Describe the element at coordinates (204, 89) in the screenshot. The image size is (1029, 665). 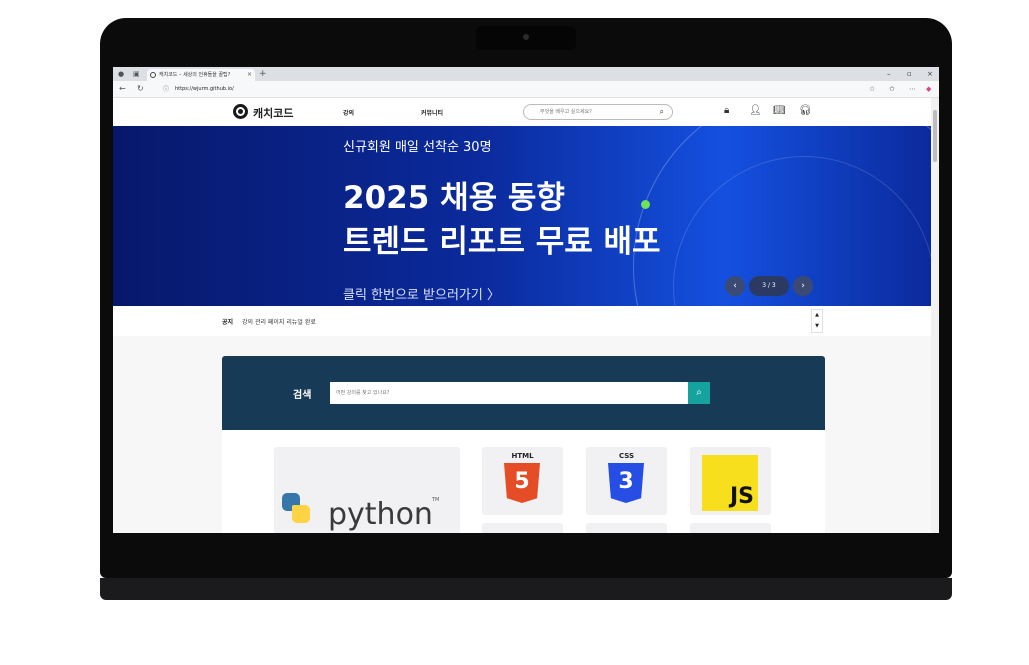
I see `url-text: https://wjurm.github.io/` at that location.